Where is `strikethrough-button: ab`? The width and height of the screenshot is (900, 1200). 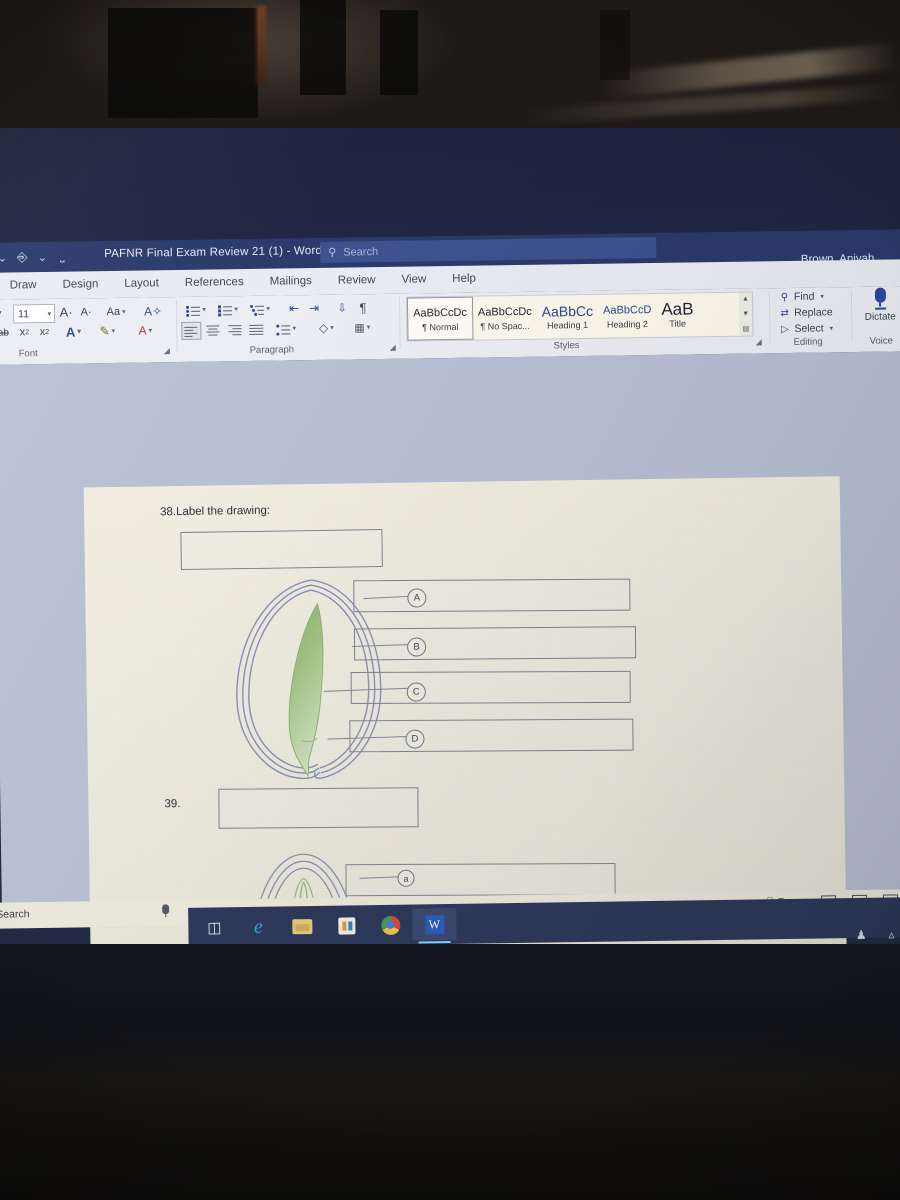 strikethrough-button: ab is located at coordinates (7, 332).